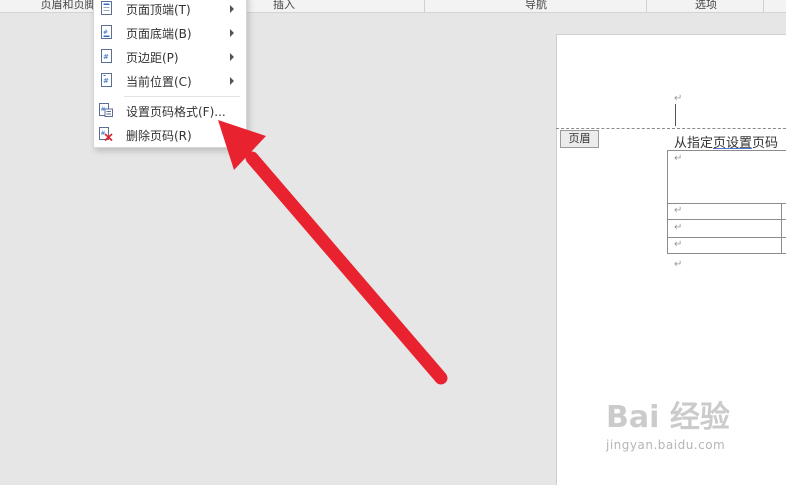 The height and width of the screenshot is (485, 786). I want to click on header-table: ↵ ↵ ↵ ↵, so click(726, 202).